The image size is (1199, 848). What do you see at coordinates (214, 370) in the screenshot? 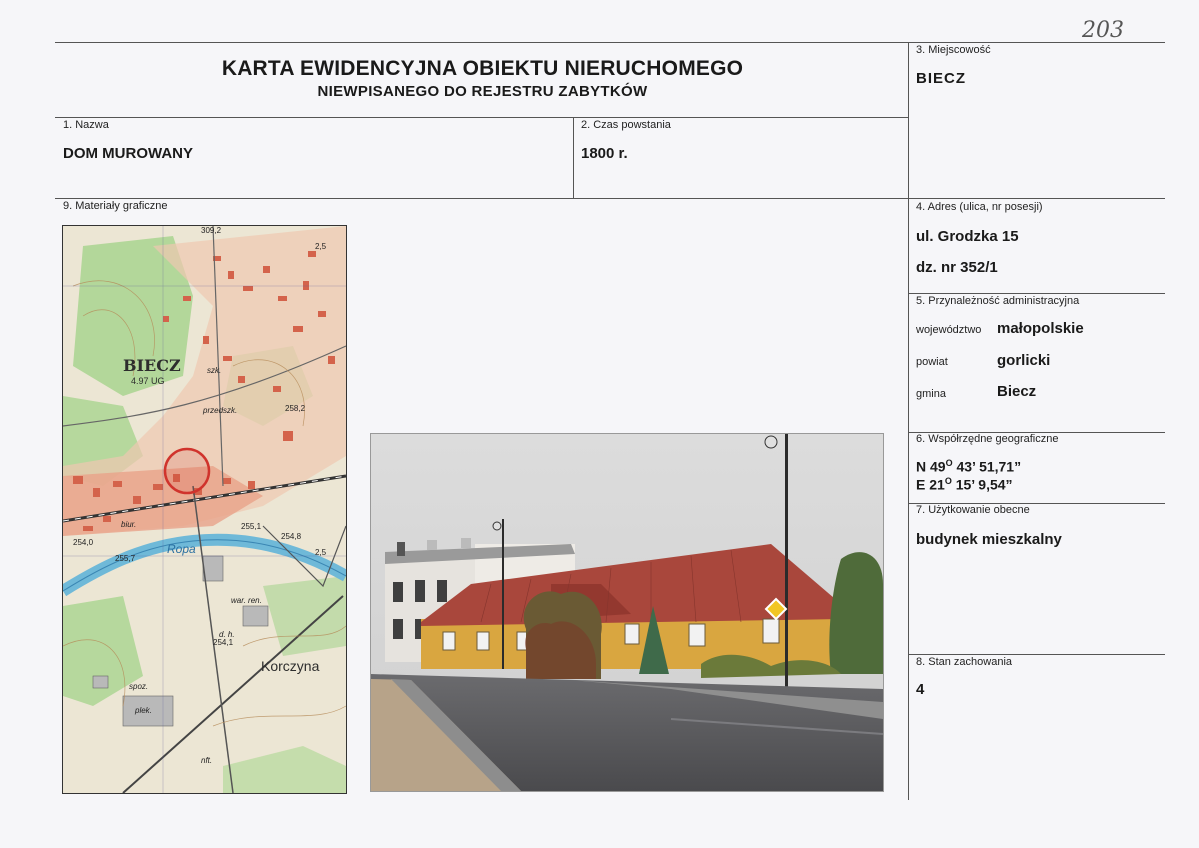
I see `map-label-school: szk.` at bounding box center [214, 370].